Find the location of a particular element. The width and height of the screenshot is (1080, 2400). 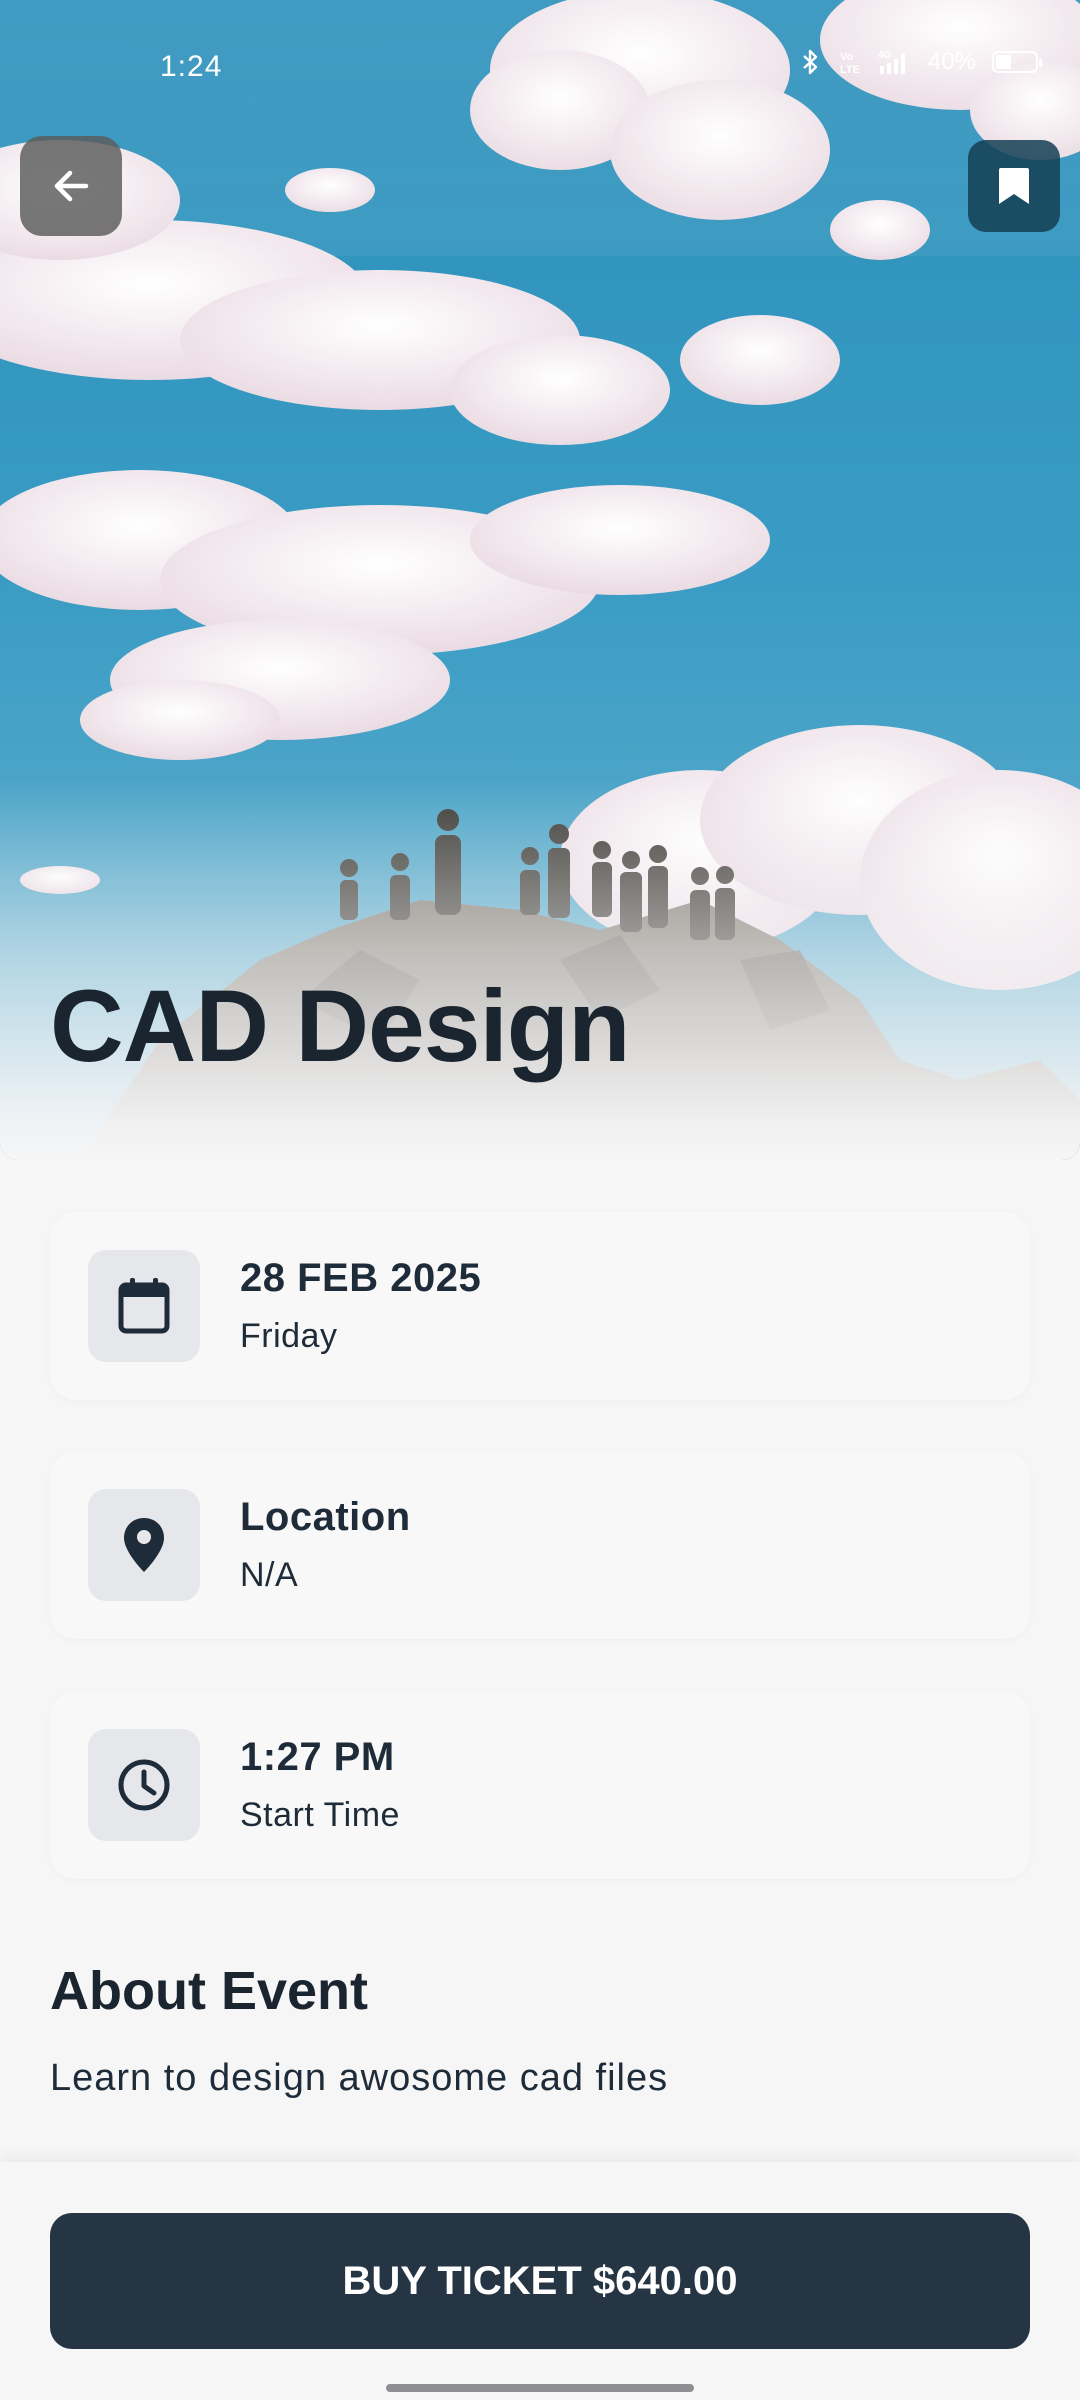

start-time-value: 1:27 PM is located at coordinates (317, 1757).